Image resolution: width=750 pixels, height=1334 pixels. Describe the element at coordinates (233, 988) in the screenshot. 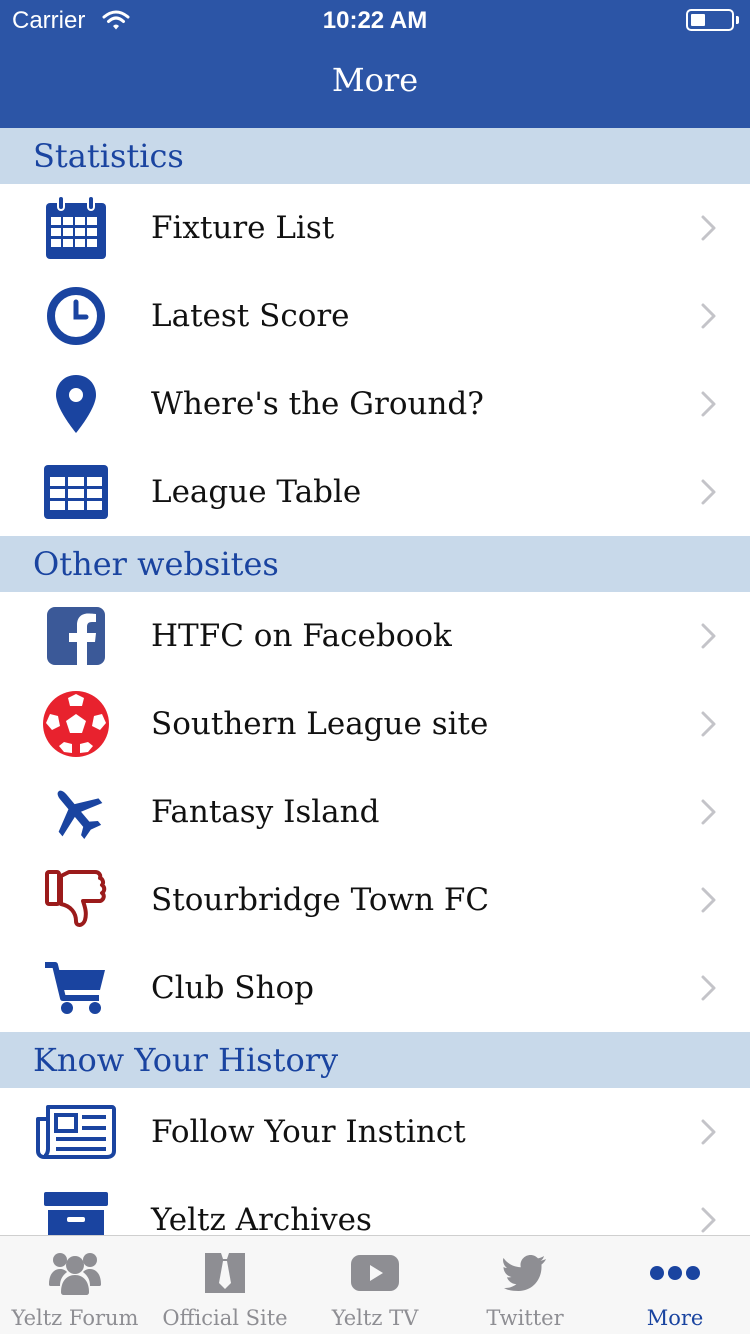

I see `list-item-label: Club Shop` at that location.